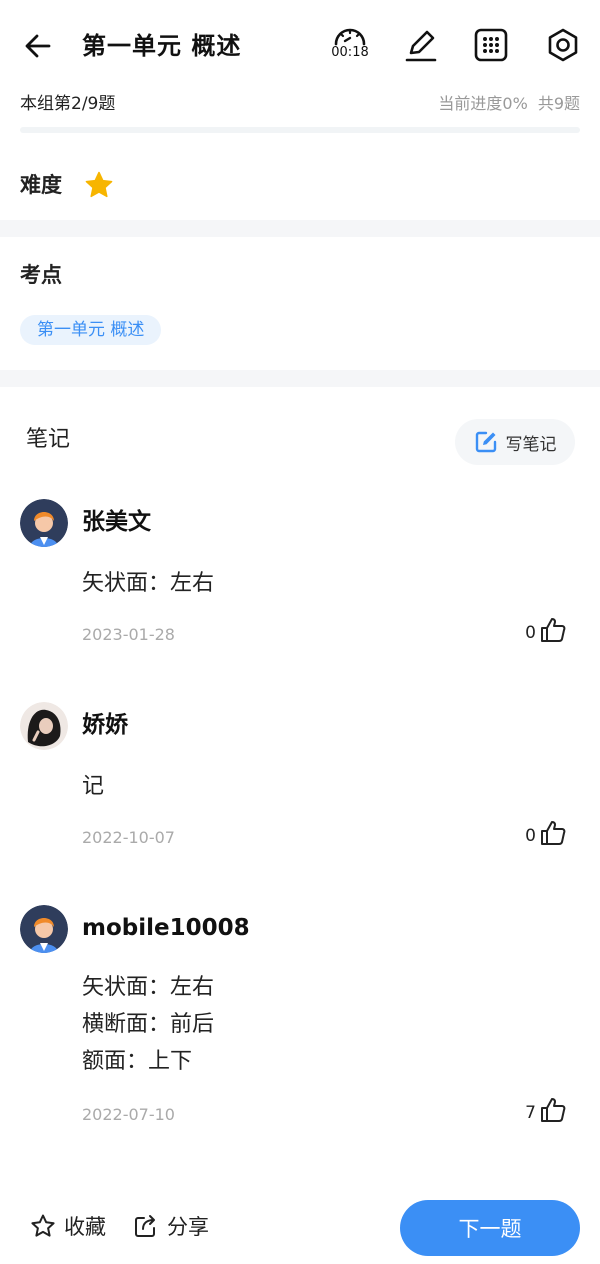  What do you see at coordinates (68, 104) in the screenshot?
I see `group-question-count: 本组第2/9题` at bounding box center [68, 104].